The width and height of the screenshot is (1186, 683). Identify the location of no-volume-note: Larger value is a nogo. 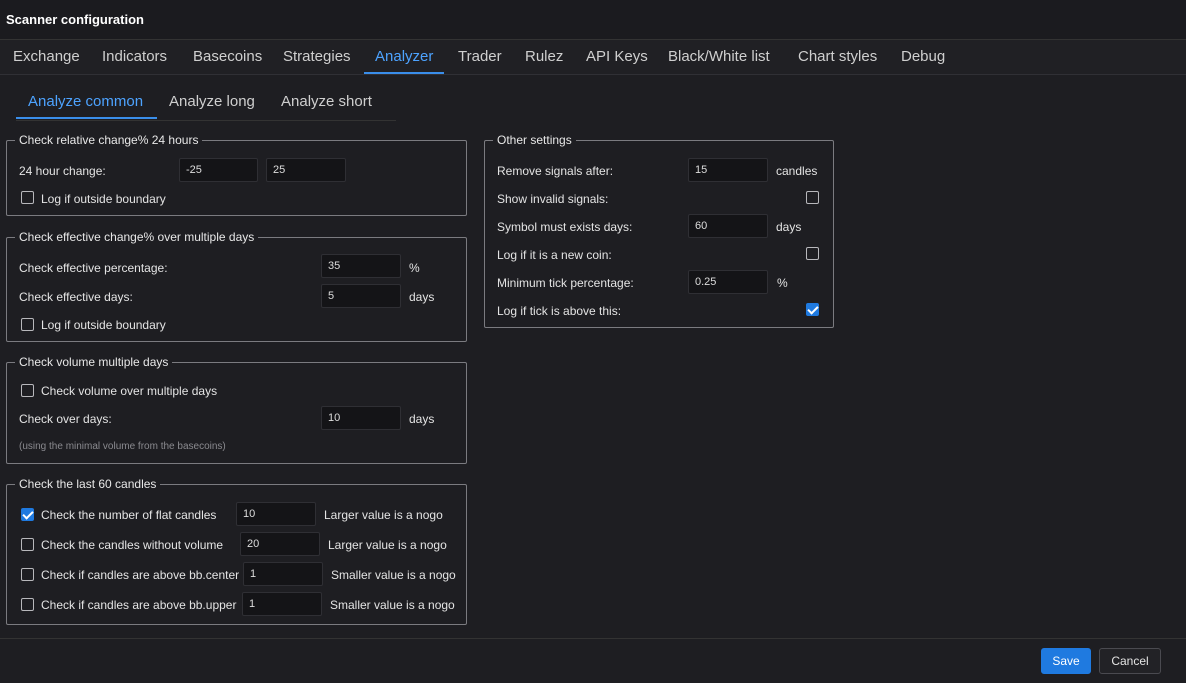
(387, 545).